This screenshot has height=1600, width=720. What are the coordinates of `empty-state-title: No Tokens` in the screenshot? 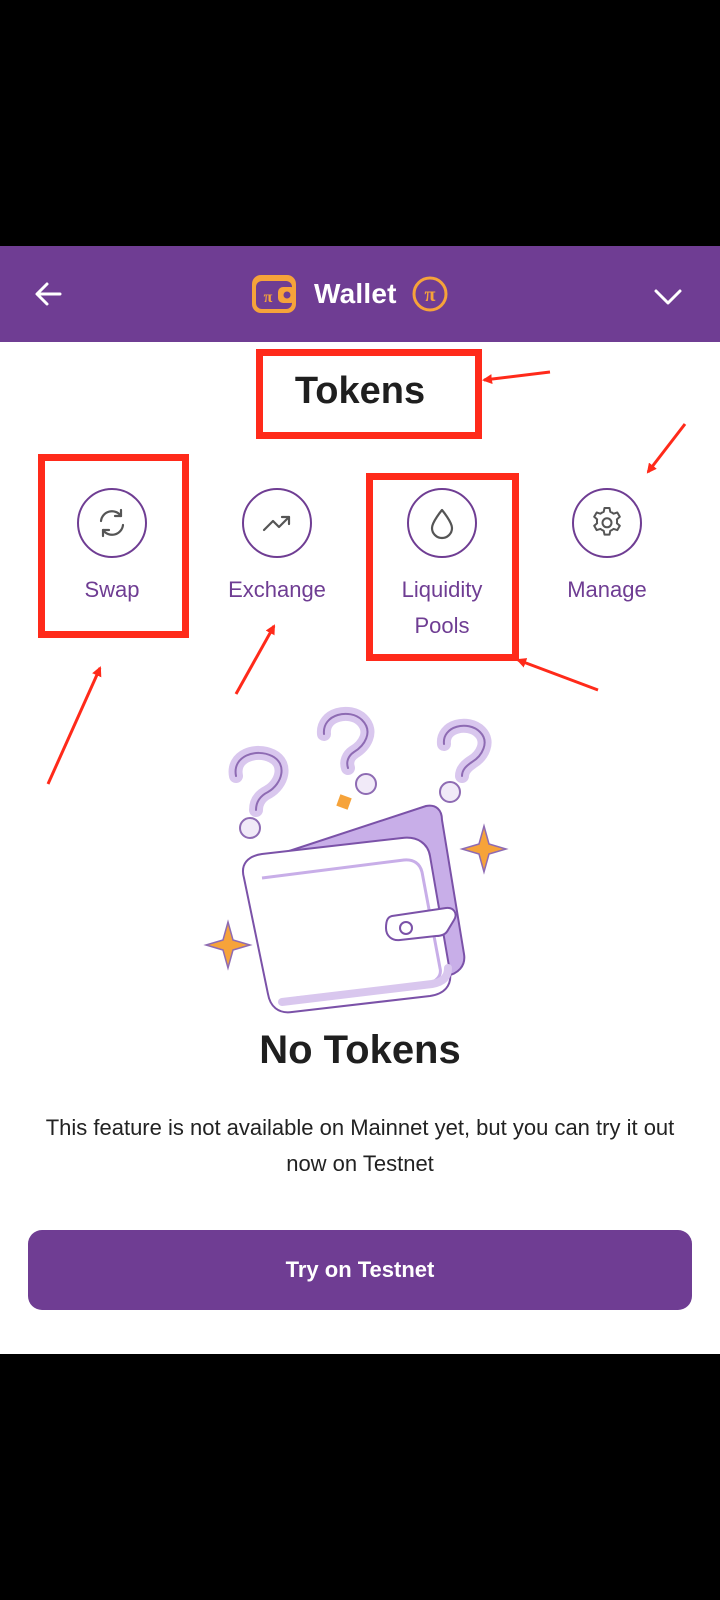 It's located at (360, 1050).